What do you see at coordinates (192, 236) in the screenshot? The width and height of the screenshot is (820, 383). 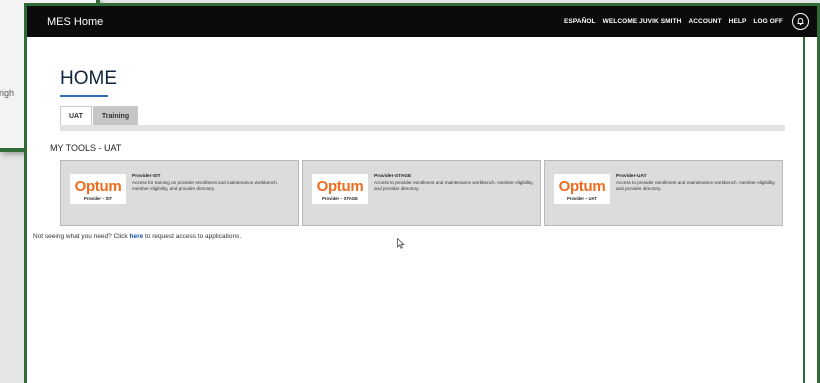 I see `help-suffix: to request access to applications.` at bounding box center [192, 236].